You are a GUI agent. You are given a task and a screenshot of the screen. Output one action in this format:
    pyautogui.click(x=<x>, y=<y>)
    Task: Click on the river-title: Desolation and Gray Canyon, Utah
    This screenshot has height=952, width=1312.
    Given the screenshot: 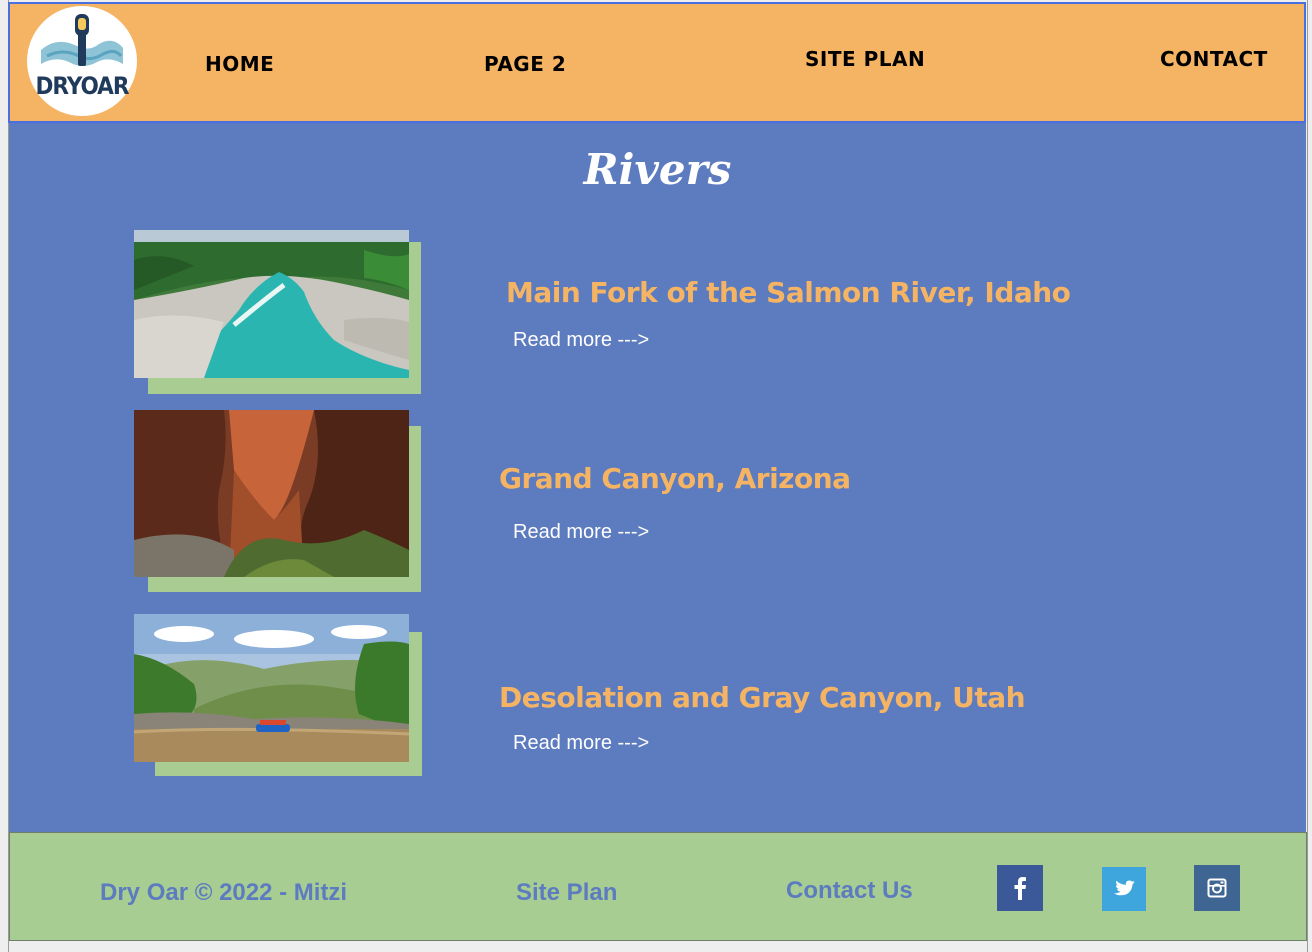 What is the action you would take?
    pyautogui.click(x=762, y=697)
    